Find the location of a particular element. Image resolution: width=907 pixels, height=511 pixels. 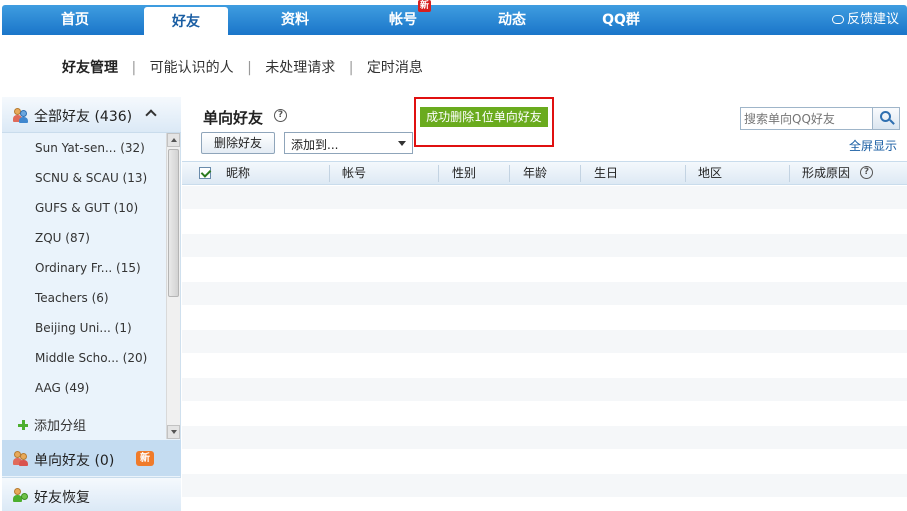

tab-account: 帐号 新 is located at coordinates (403, 17).